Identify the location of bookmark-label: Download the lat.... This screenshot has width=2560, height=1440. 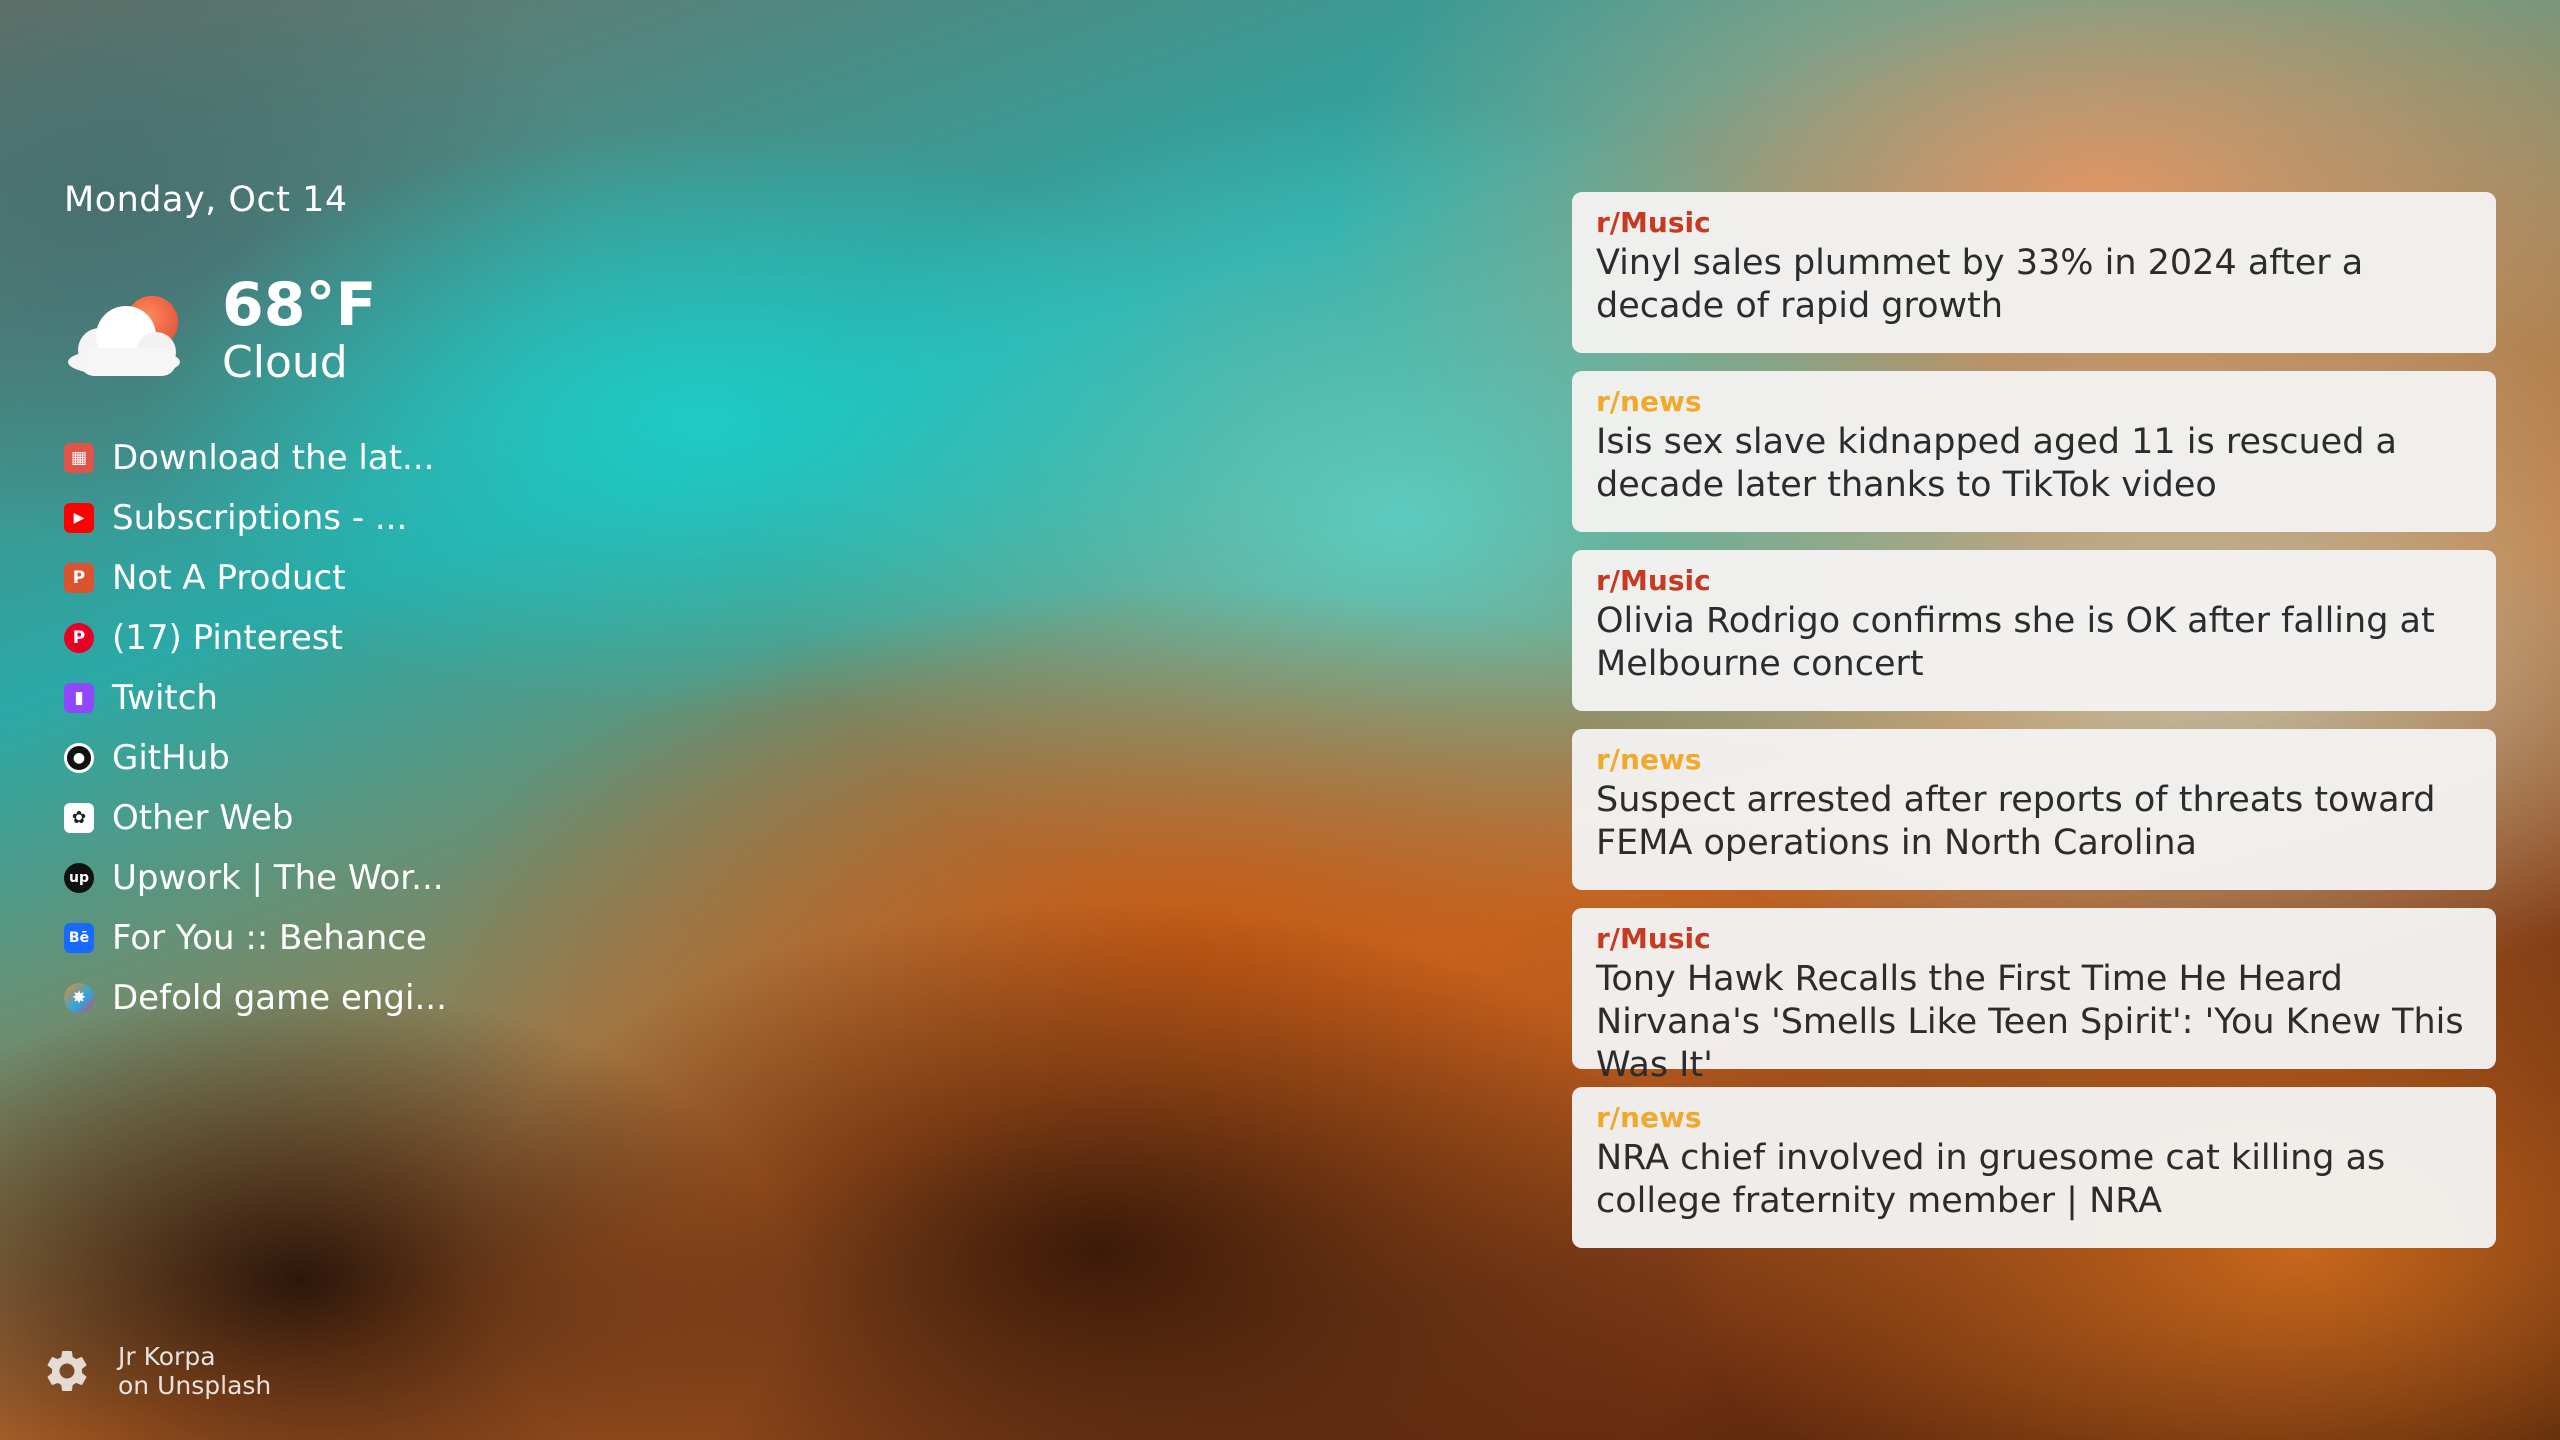
(273, 458).